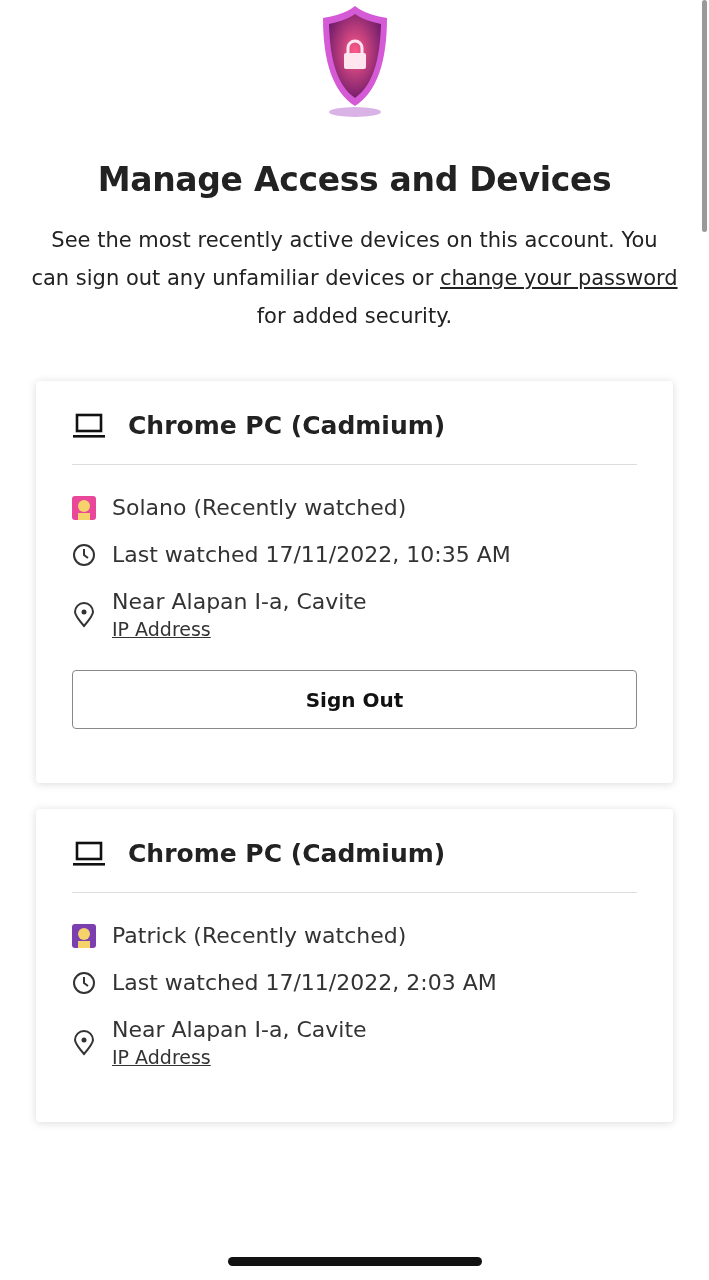 The image size is (709, 1280). Describe the element at coordinates (704, 116) in the screenshot. I see `scrollbar` at that location.